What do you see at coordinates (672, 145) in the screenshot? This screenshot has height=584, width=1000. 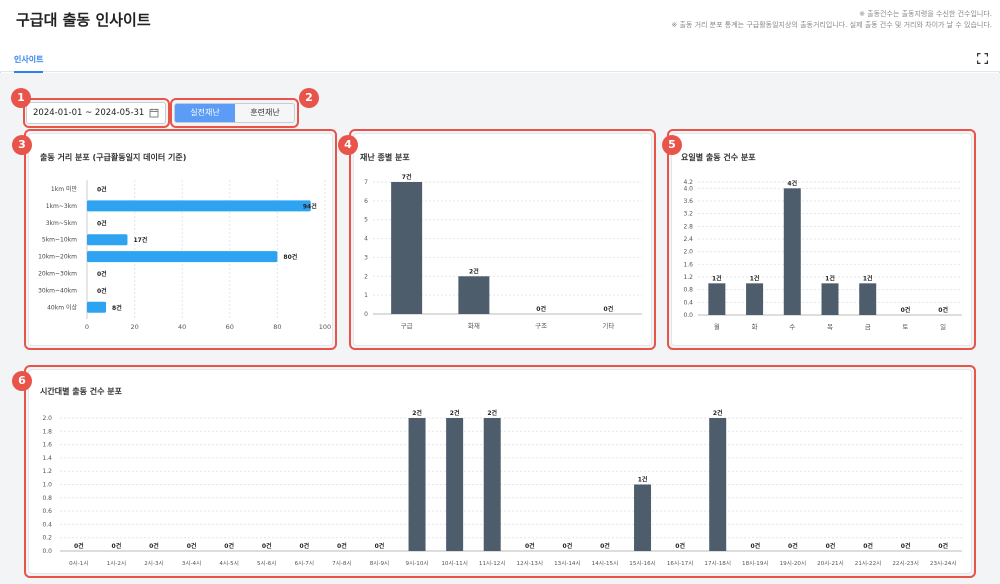 I see `callout-badge-5: 5` at bounding box center [672, 145].